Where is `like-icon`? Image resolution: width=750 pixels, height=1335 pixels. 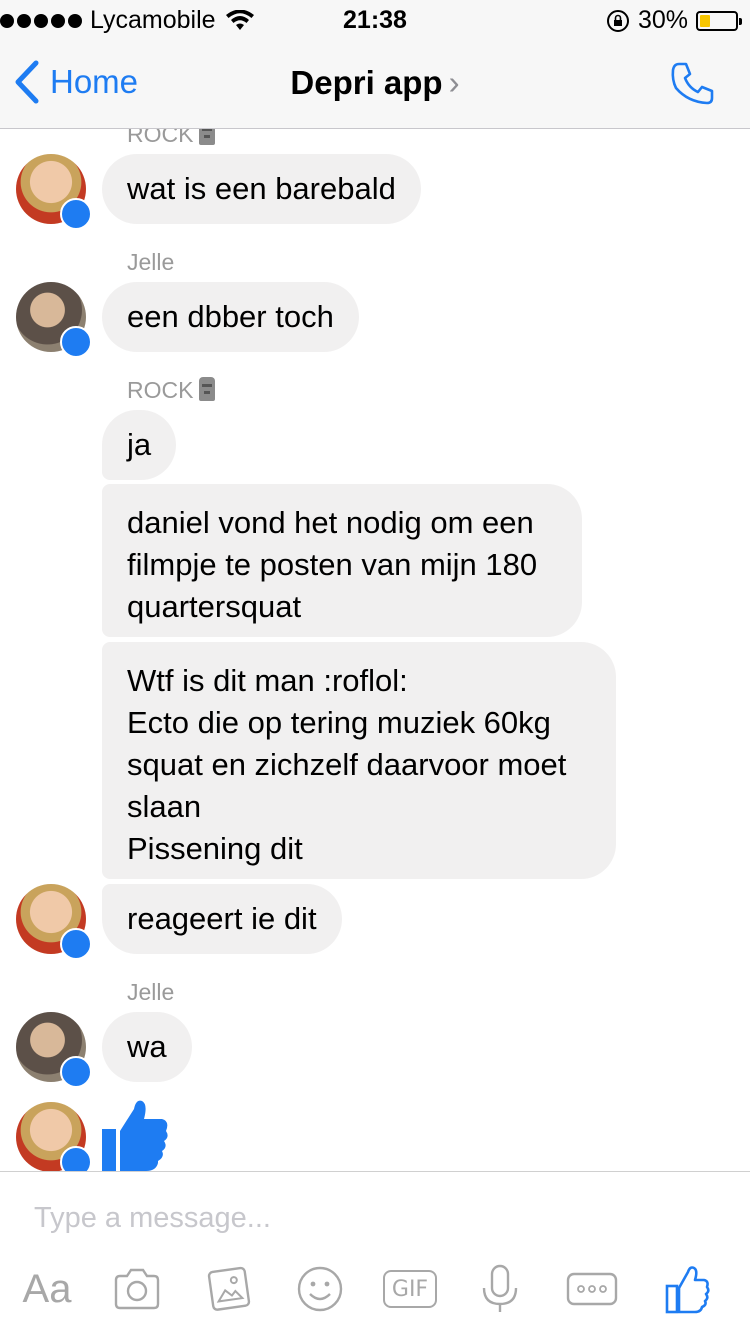
like-icon is located at coordinates (687, 1289).